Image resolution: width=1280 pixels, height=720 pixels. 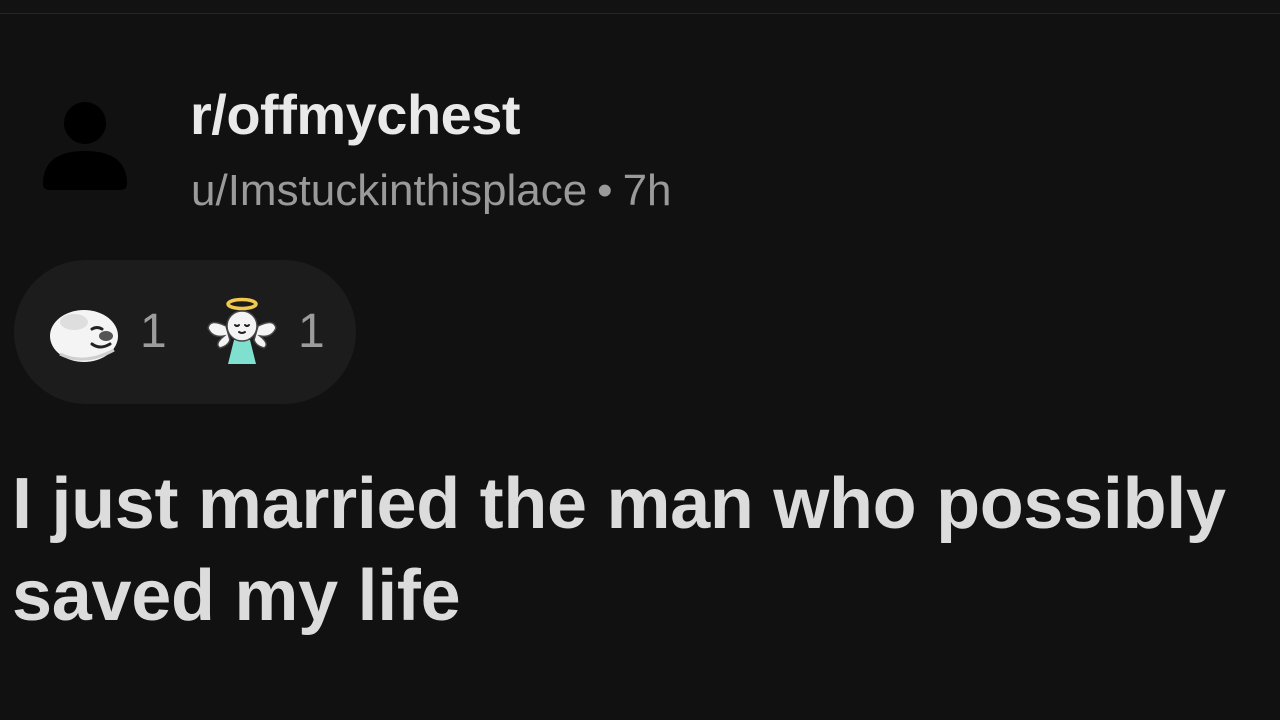 What do you see at coordinates (389, 190) in the screenshot?
I see `author-name: u/Imstuckinthisplace` at bounding box center [389, 190].